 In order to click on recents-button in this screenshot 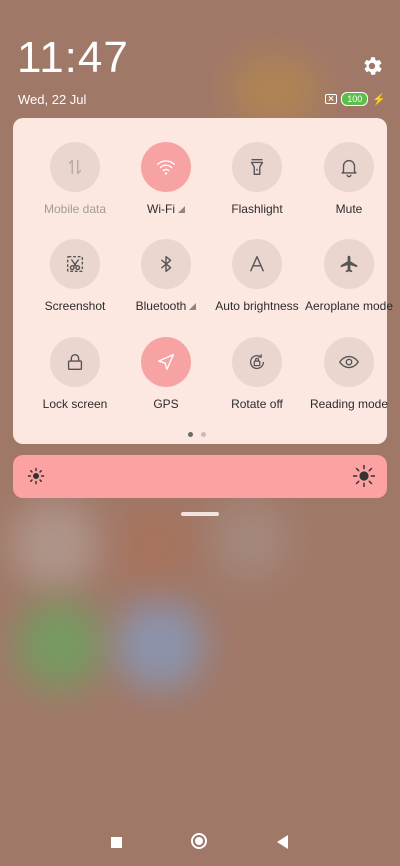, I will do `click(116, 842)`.